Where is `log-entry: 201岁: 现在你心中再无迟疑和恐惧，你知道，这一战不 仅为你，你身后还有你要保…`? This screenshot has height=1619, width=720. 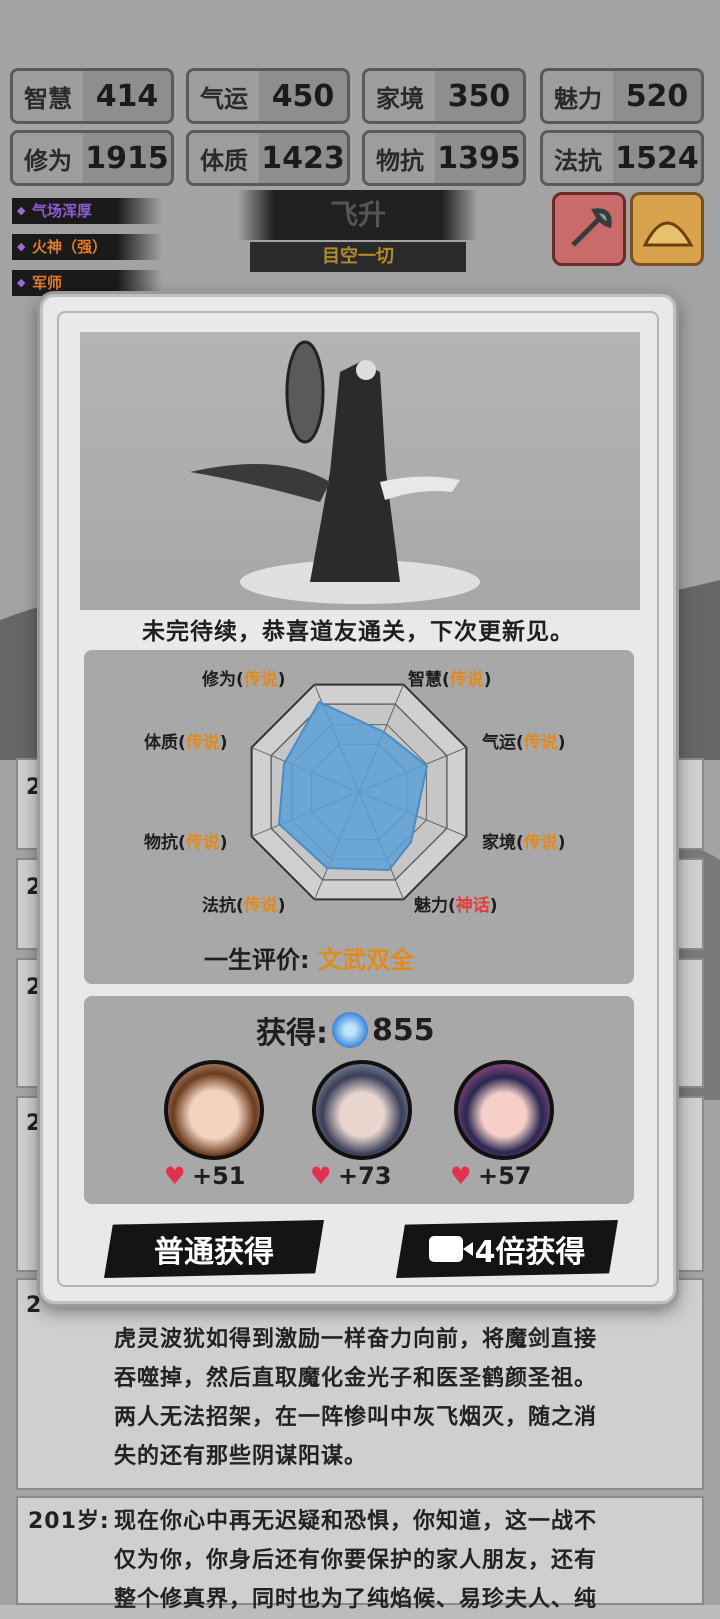 log-entry: 201岁: 现在你心中再无迟疑和恐惧，你知道，这一战不 仅为你，你身后还有你要保… is located at coordinates (360, 1554).